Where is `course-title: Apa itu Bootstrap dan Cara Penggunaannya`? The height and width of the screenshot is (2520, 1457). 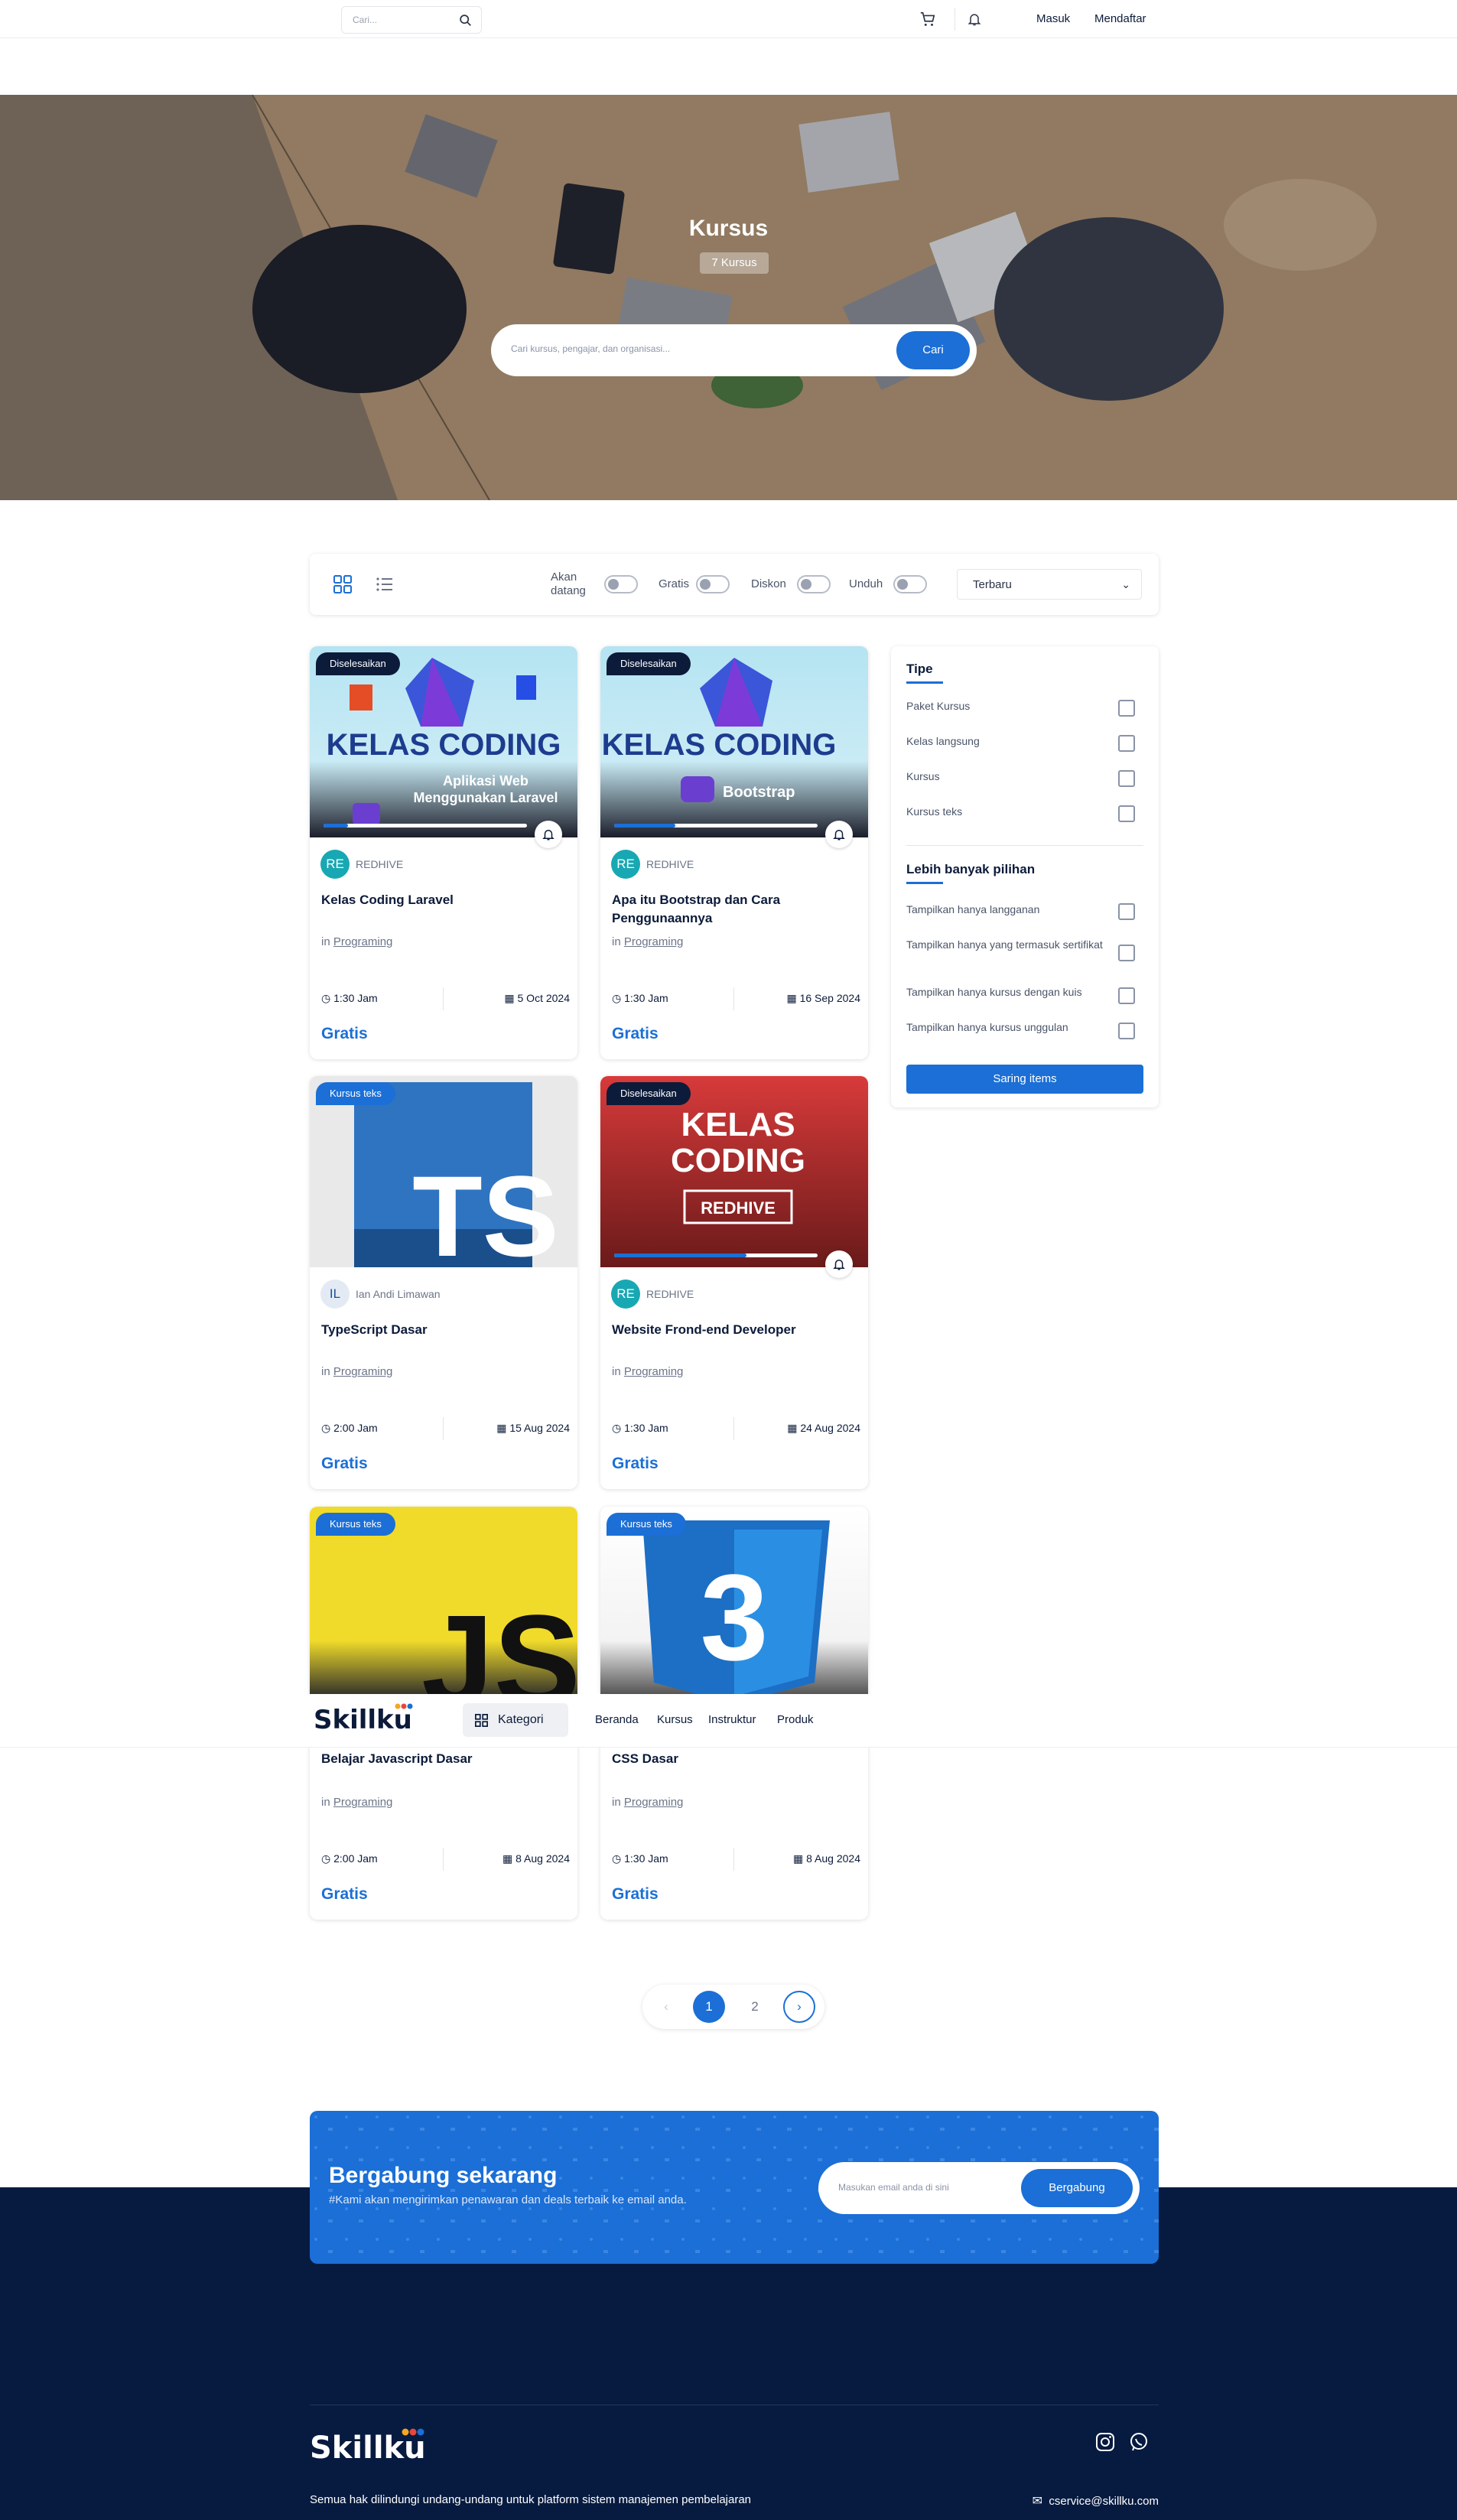
course-title: Apa itu Bootstrap dan Cara Penggunaannya is located at coordinates (734, 909).